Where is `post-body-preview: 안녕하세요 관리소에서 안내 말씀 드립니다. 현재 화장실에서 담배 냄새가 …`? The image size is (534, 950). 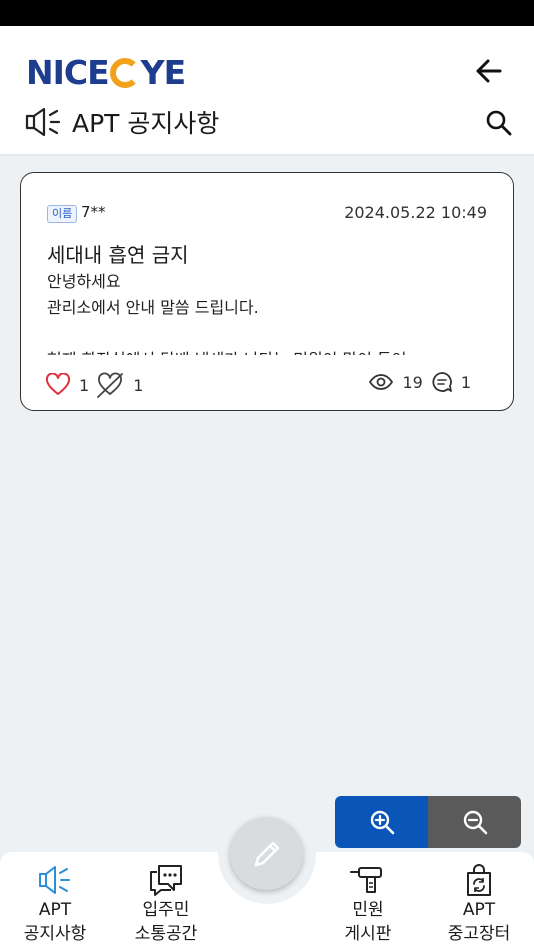 post-body-preview: 안녕하세요 관리소에서 안내 말씀 드립니다. 현재 화장실에서 담배 냄새가 … is located at coordinates (226, 313).